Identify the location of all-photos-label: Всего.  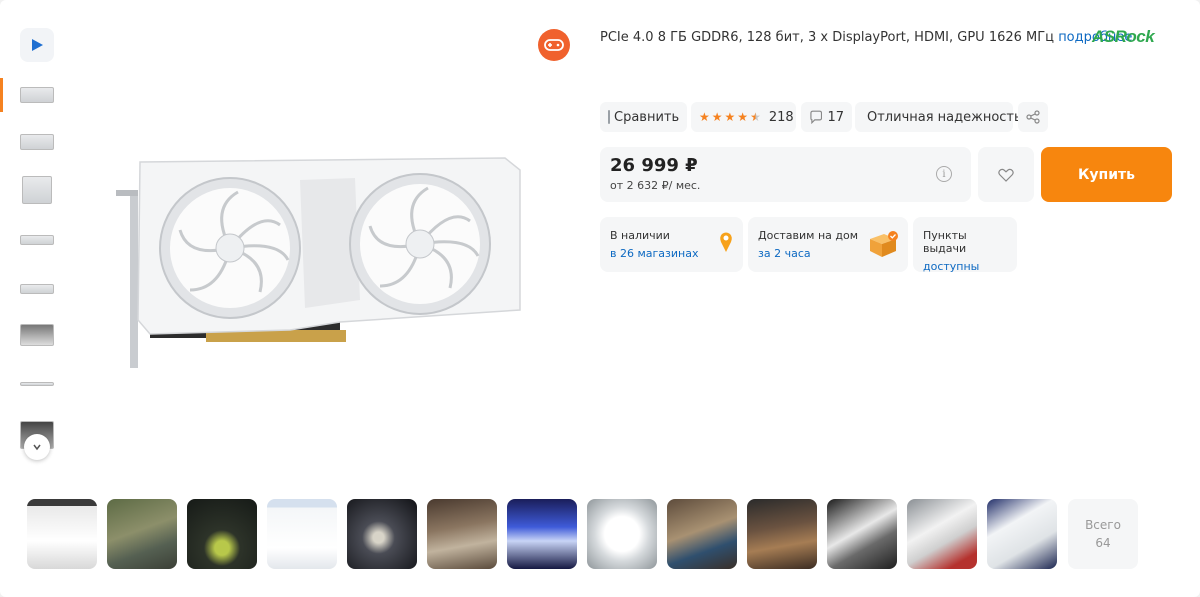
(1103, 525).